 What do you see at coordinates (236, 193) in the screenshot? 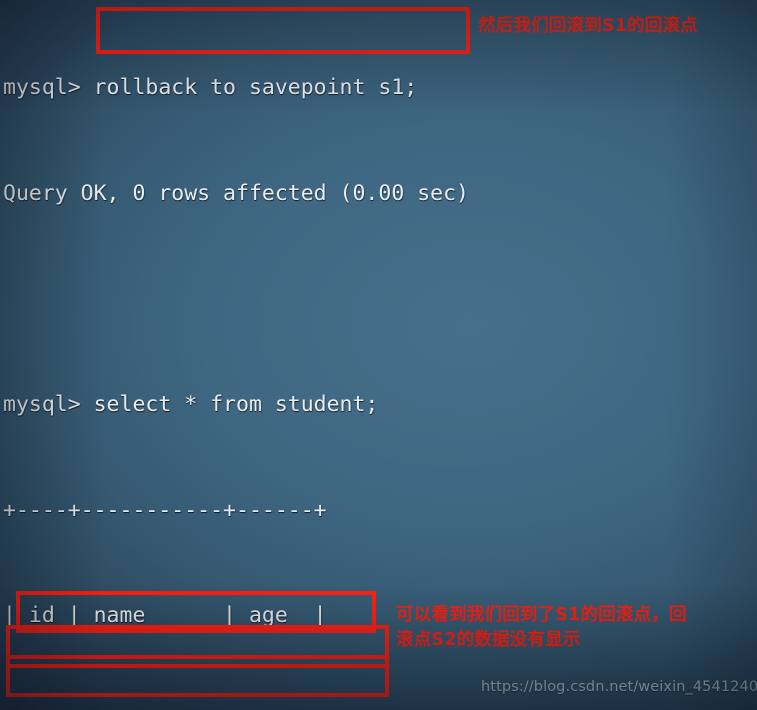
I see `terminal-line-rollback-result: Query OK, 0 rows affected (0.00 sec)` at bounding box center [236, 193].